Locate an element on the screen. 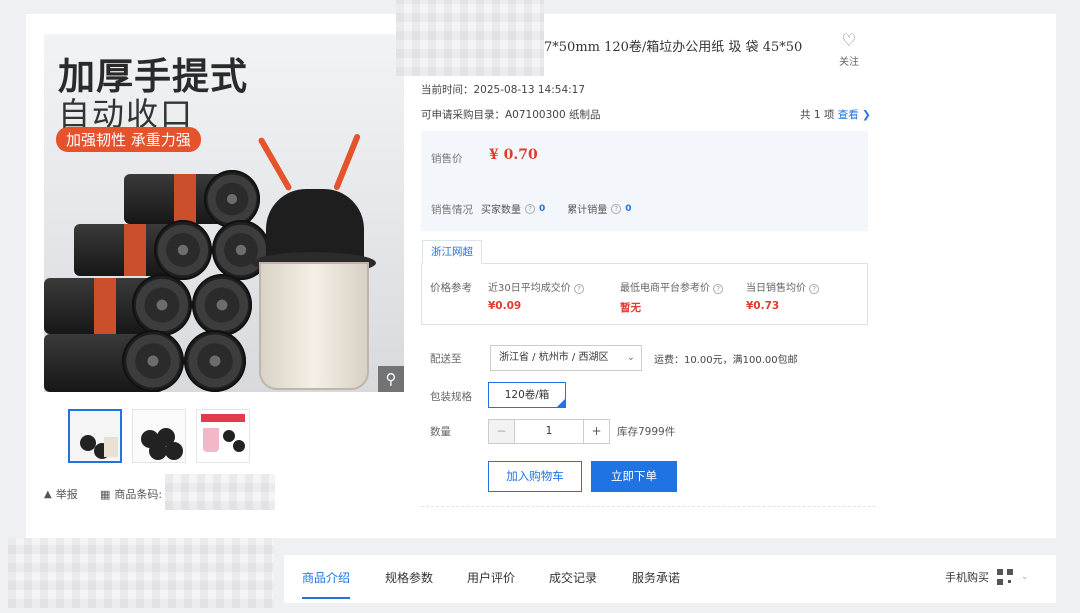 The height and width of the screenshot is (613, 1080). tab-product-intro: 商品介绍 is located at coordinates (326, 584).